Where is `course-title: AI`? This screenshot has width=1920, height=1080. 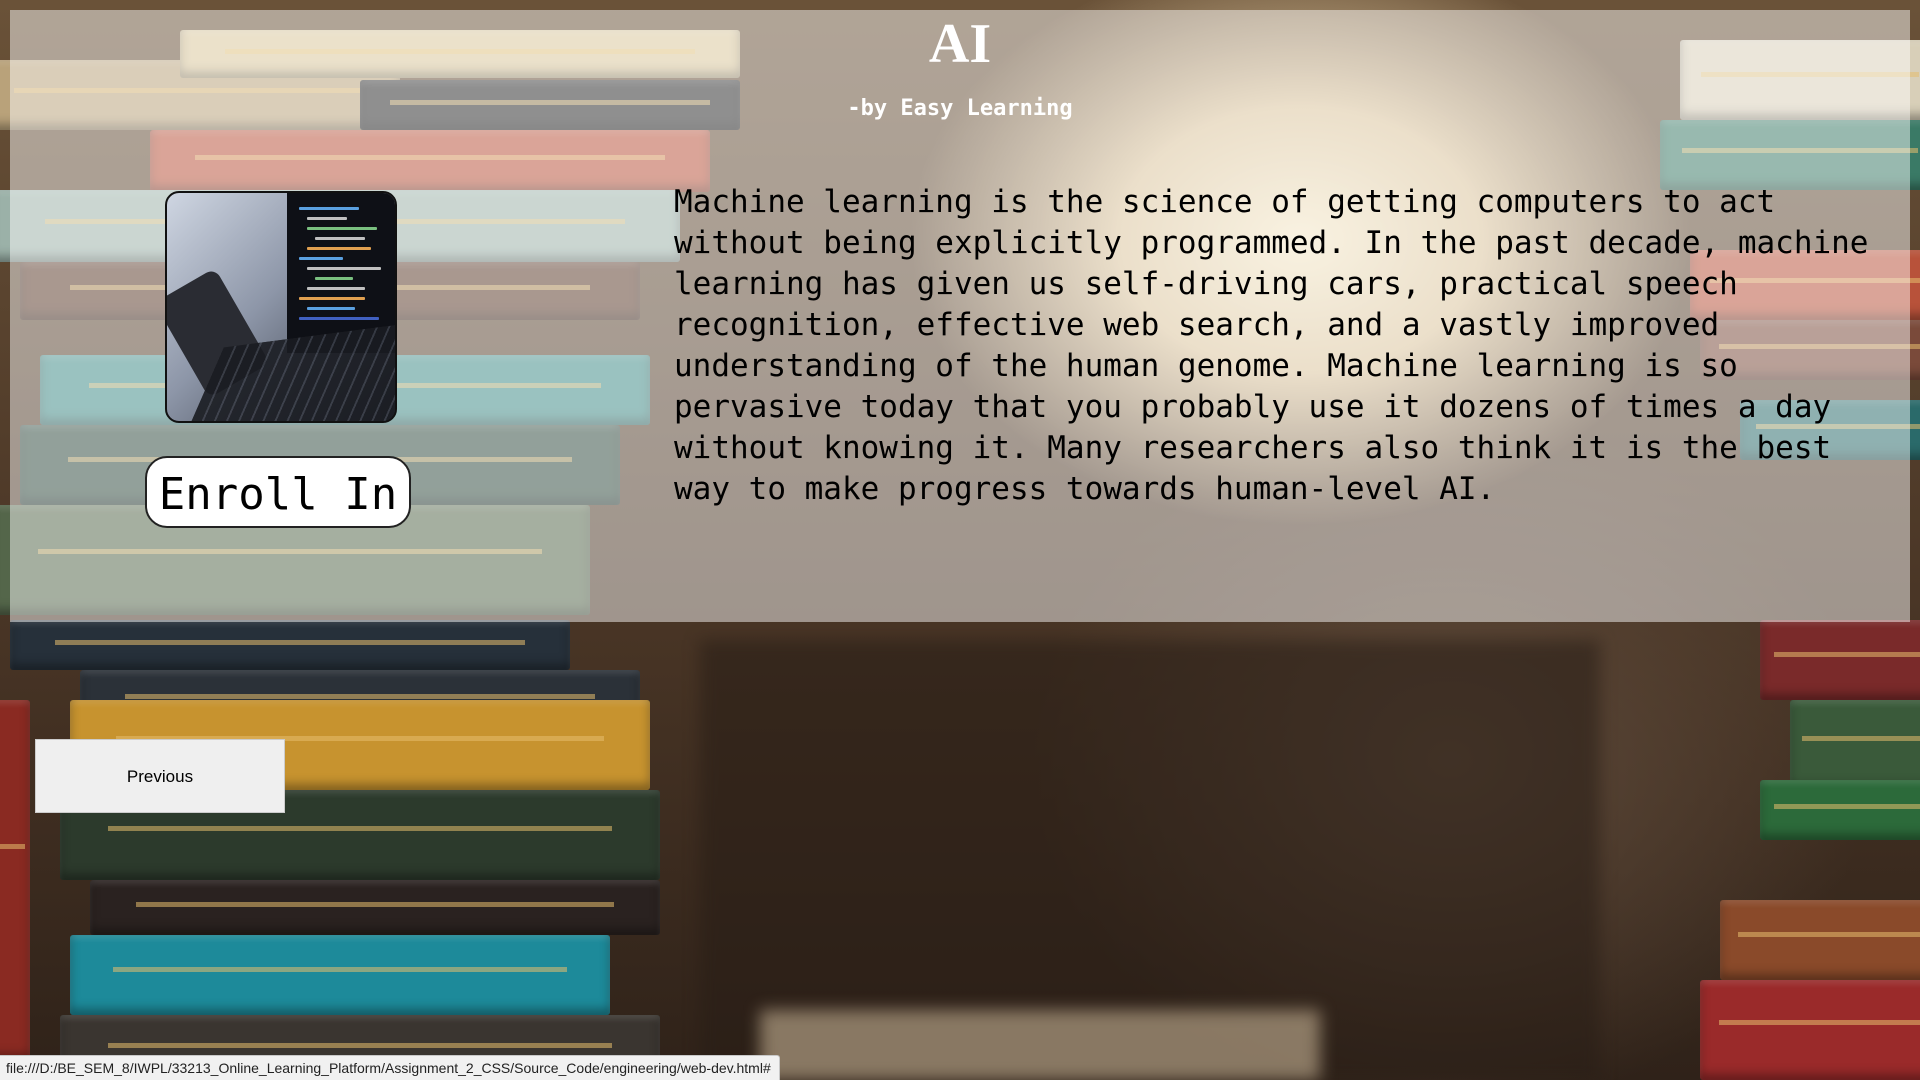 course-title: AI is located at coordinates (960, 44).